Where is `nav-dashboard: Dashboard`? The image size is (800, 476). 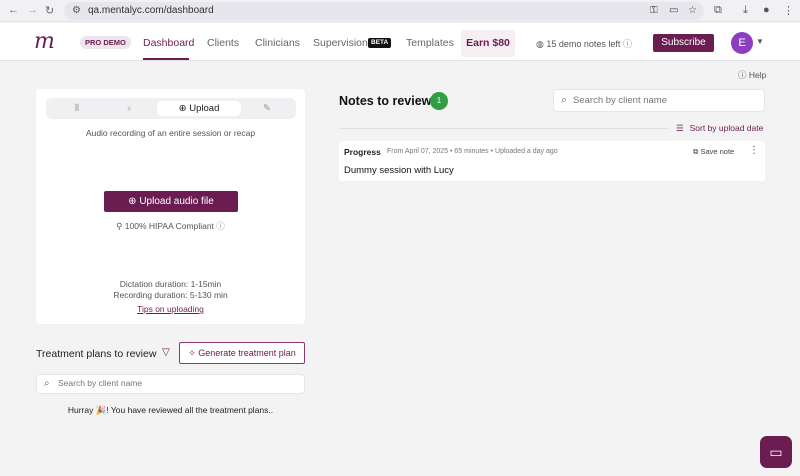 nav-dashboard: Dashboard is located at coordinates (168, 43).